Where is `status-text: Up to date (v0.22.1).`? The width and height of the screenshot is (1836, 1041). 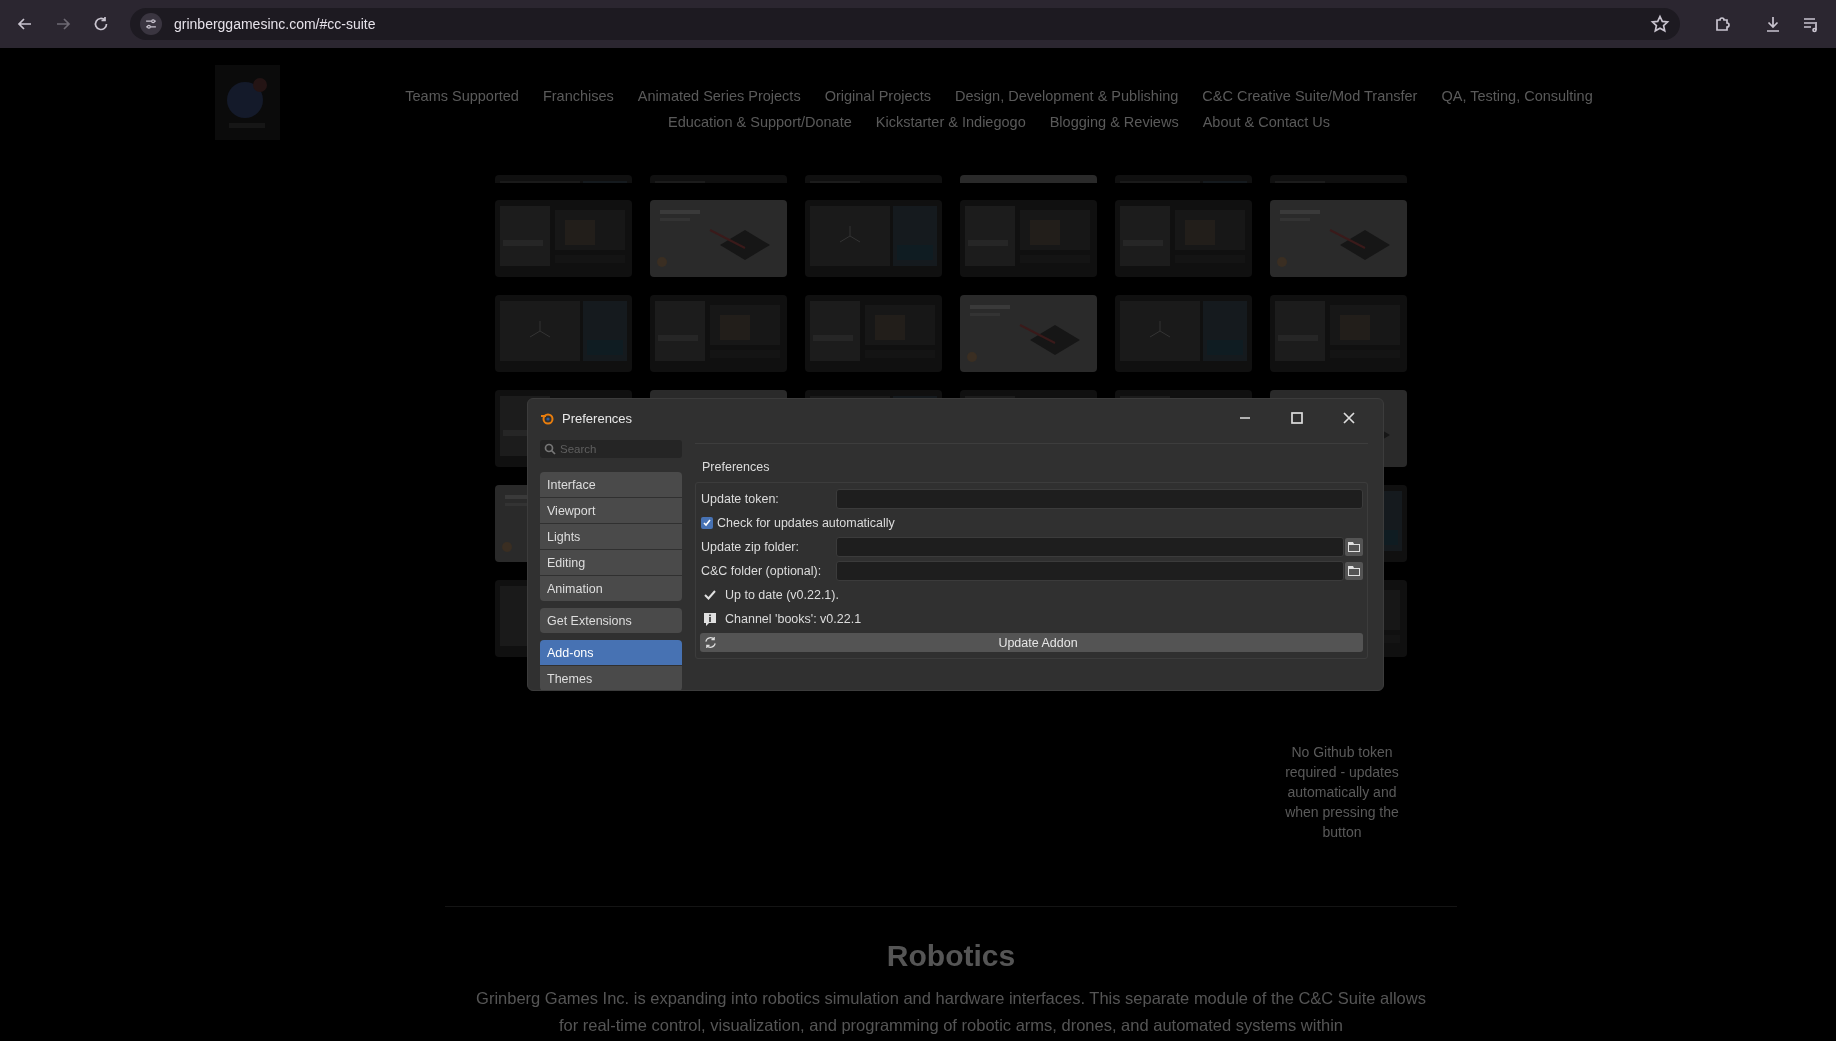 status-text: Up to date (v0.22.1). is located at coordinates (782, 595).